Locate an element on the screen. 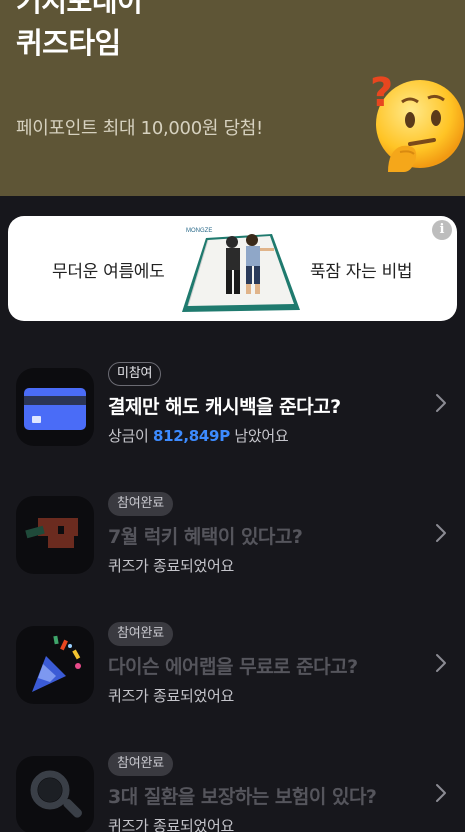 This screenshot has height=832, width=465. party-popper-icon is located at coordinates (55, 665).